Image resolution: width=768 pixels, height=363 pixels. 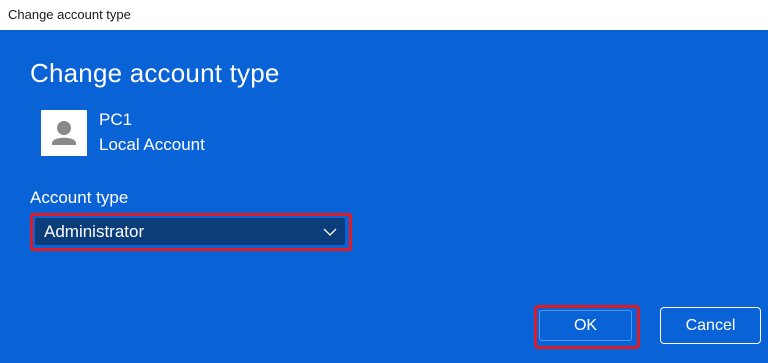 I want to click on account-type-selected-value: Administrator, so click(x=94, y=231).